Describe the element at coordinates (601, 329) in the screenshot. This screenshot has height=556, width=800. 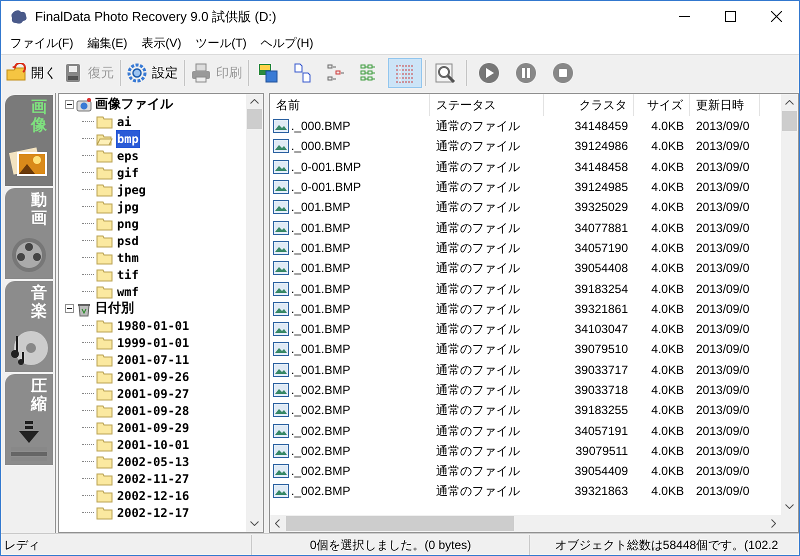
I see `table-cell-text: 34103047` at that location.